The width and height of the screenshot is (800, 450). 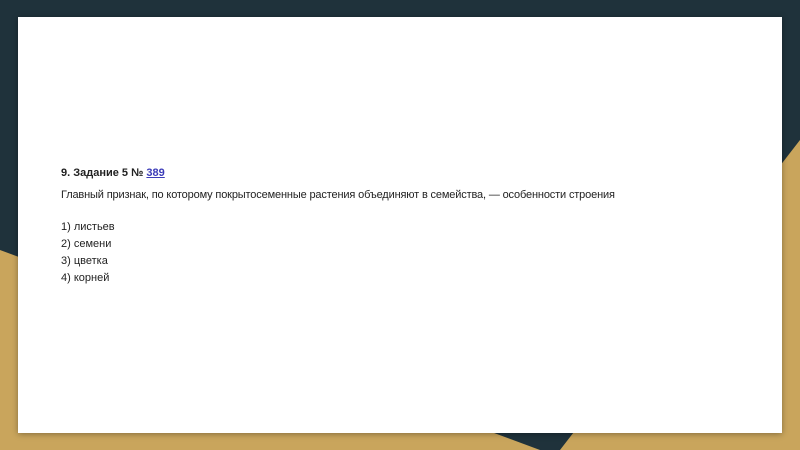 I want to click on answer-options: 1) листьев 2) семени 3) цветка 4) корней, so click(x=406, y=253).